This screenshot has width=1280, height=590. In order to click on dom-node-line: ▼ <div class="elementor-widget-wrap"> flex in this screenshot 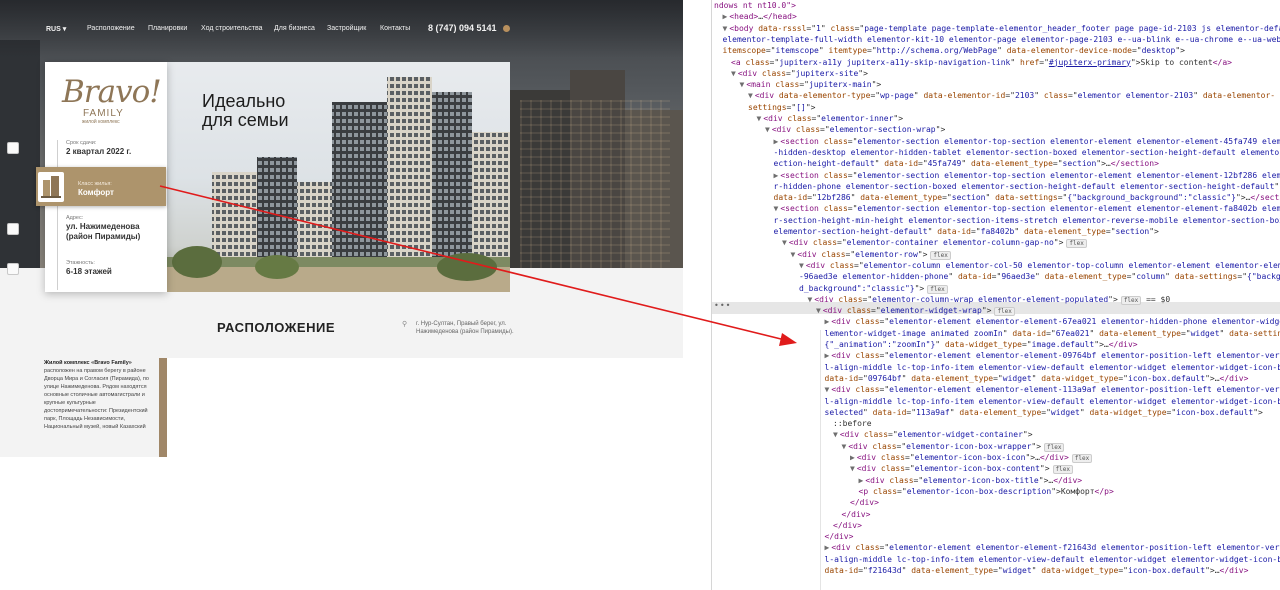, I will do `click(915, 311)`.